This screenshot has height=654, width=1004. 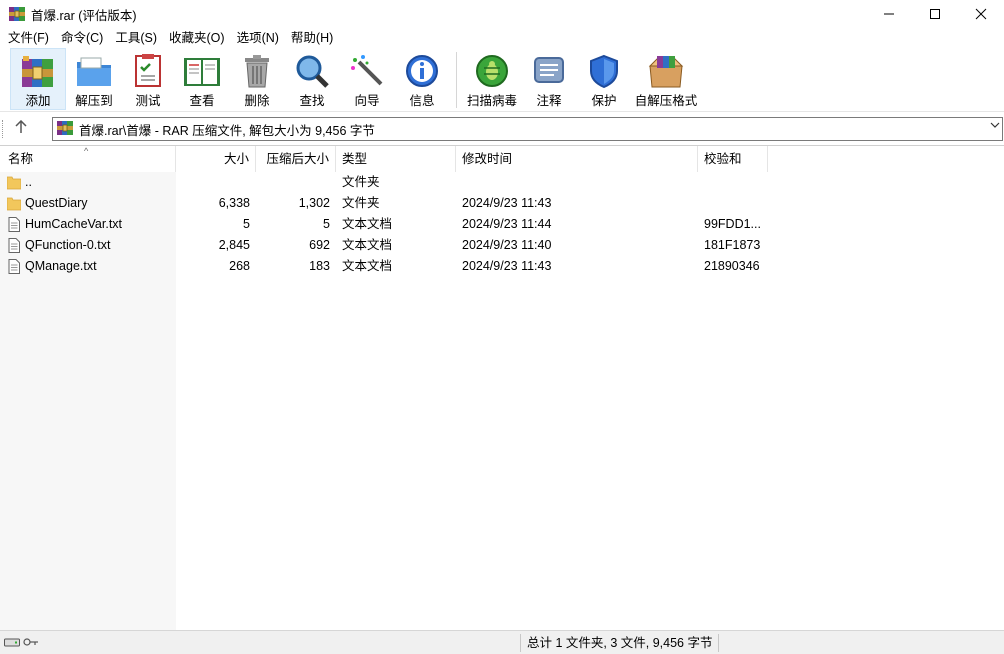 I want to click on file-modified, so click(x=577, y=182).